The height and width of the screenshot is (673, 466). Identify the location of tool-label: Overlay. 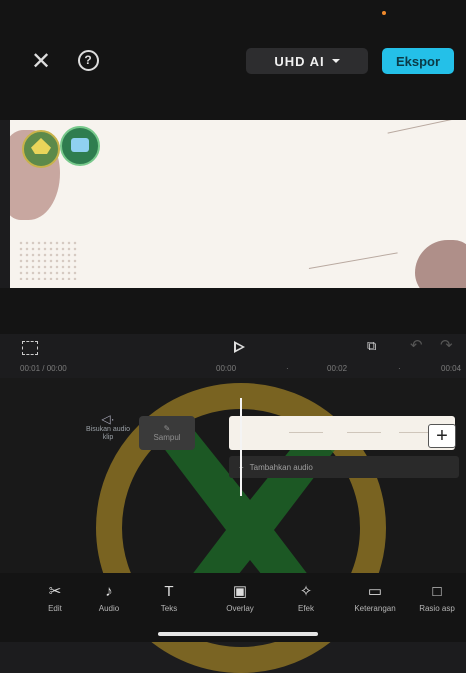
(240, 608).